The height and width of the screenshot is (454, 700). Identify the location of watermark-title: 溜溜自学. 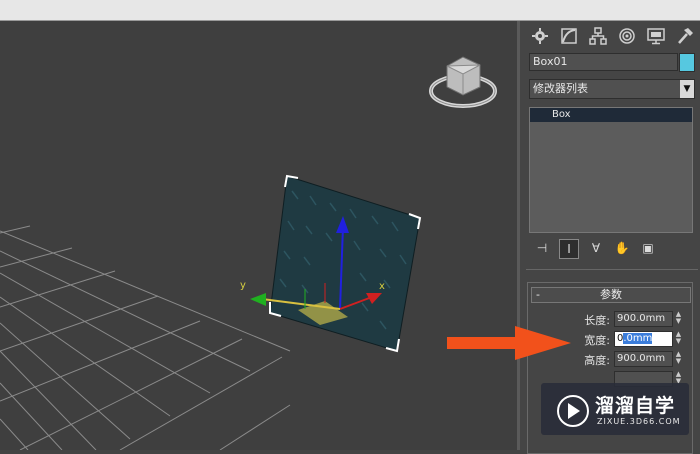
(635, 406).